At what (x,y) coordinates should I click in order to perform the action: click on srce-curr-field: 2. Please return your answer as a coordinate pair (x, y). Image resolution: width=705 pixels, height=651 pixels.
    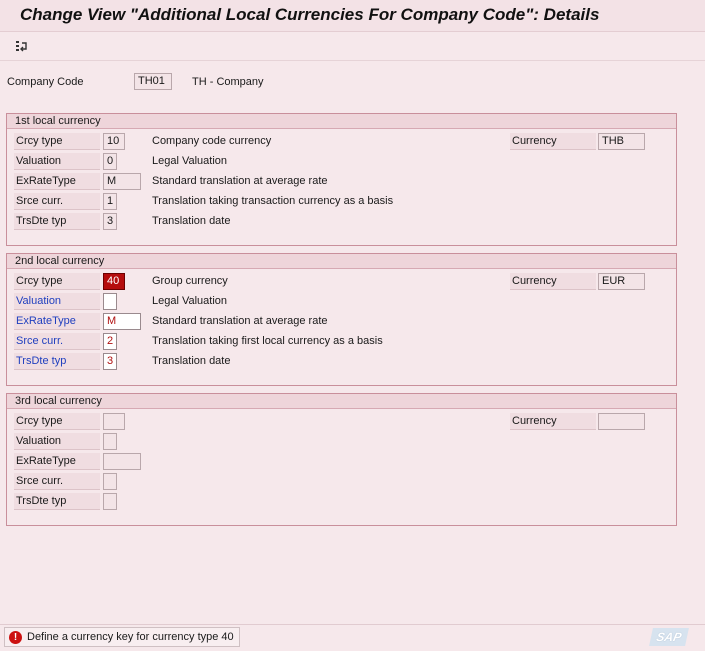
    Looking at the image, I should click on (110, 341).